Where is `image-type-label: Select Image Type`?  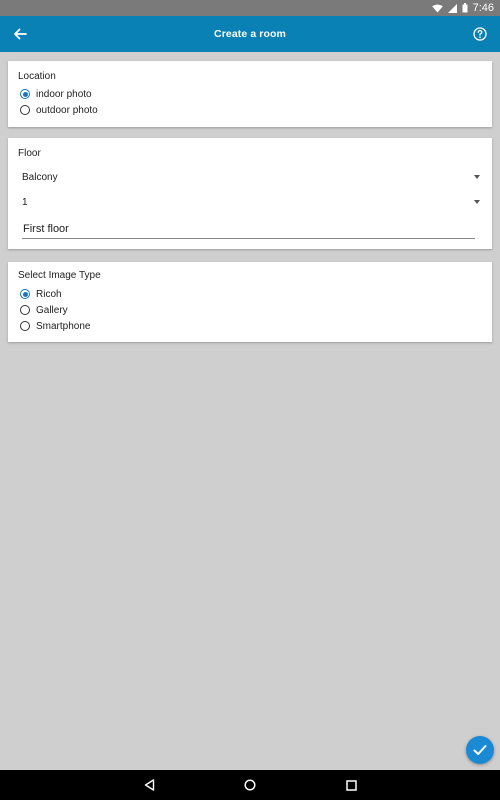
image-type-label: Select Image Type is located at coordinates (59, 275).